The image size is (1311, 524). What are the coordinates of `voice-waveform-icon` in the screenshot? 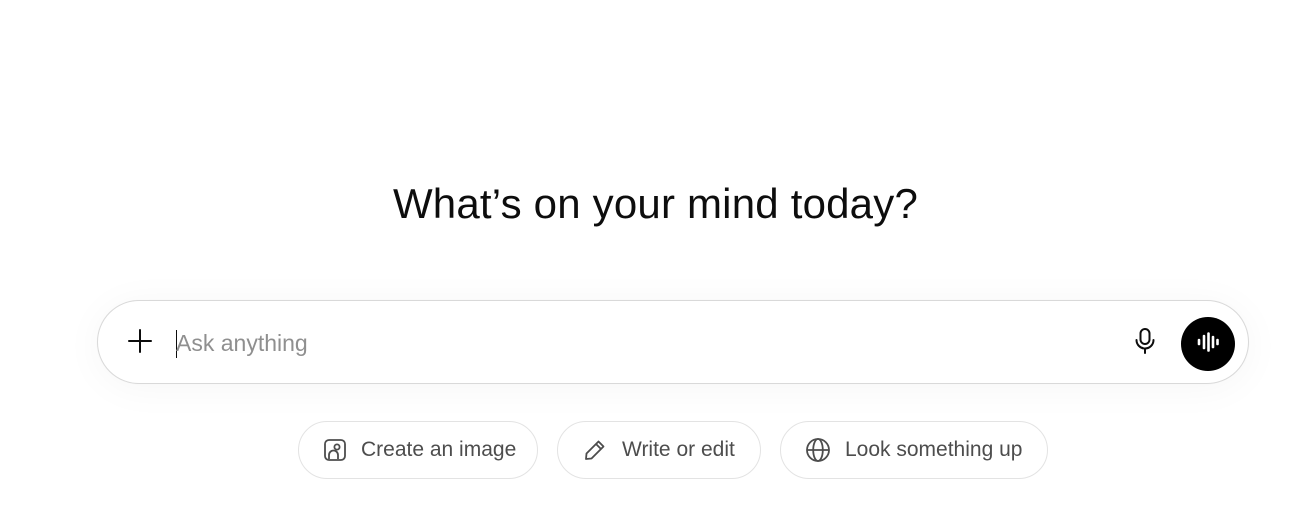 It's located at (1208, 344).